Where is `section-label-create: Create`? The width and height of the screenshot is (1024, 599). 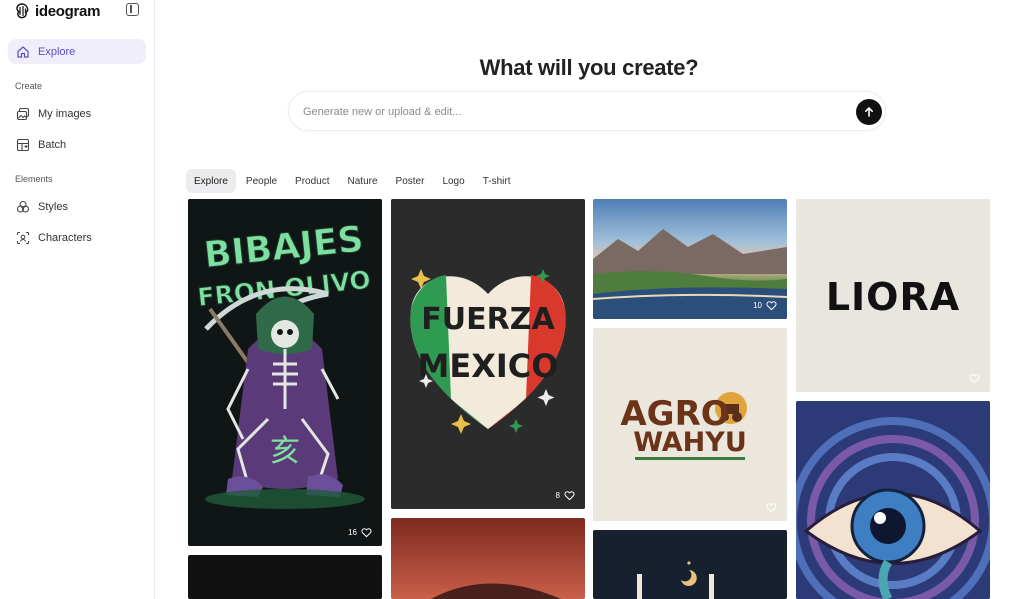
section-label-create: Create is located at coordinates (29, 86).